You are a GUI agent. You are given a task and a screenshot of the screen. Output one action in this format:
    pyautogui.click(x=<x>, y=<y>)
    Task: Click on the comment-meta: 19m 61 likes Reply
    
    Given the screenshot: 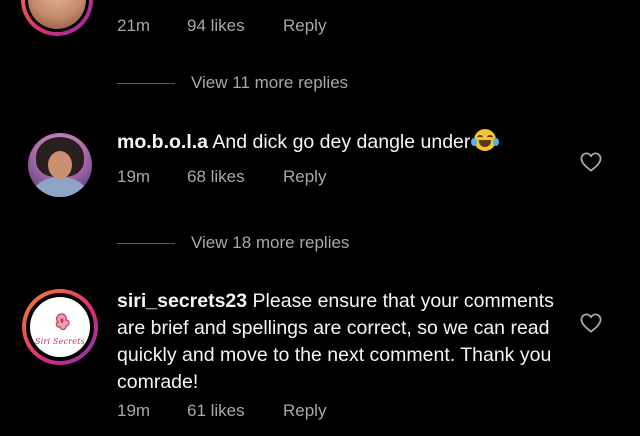 What is the action you would take?
    pyautogui.click(x=227, y=411)
    